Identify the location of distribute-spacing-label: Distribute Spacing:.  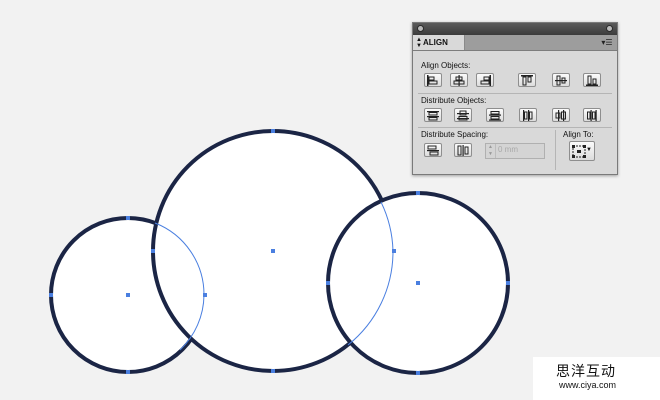
(455, 134).